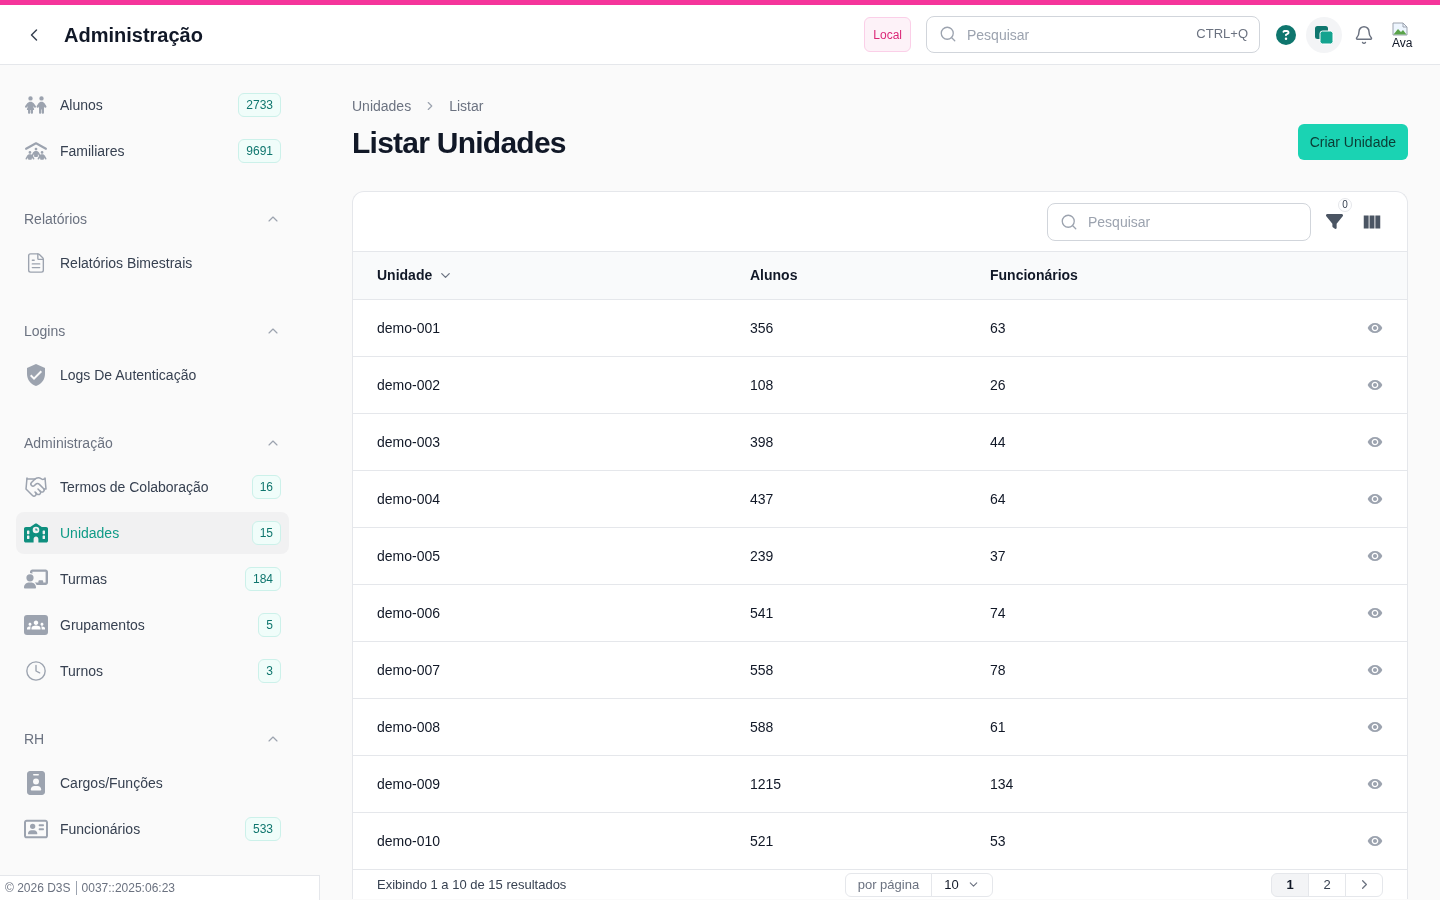 Image resolution: width=1440 pixels, height=900 pixels. Describe the element at coordinates (1179, 221) in the screenshot. I see `table-search-field: Pesquisar` at that location.